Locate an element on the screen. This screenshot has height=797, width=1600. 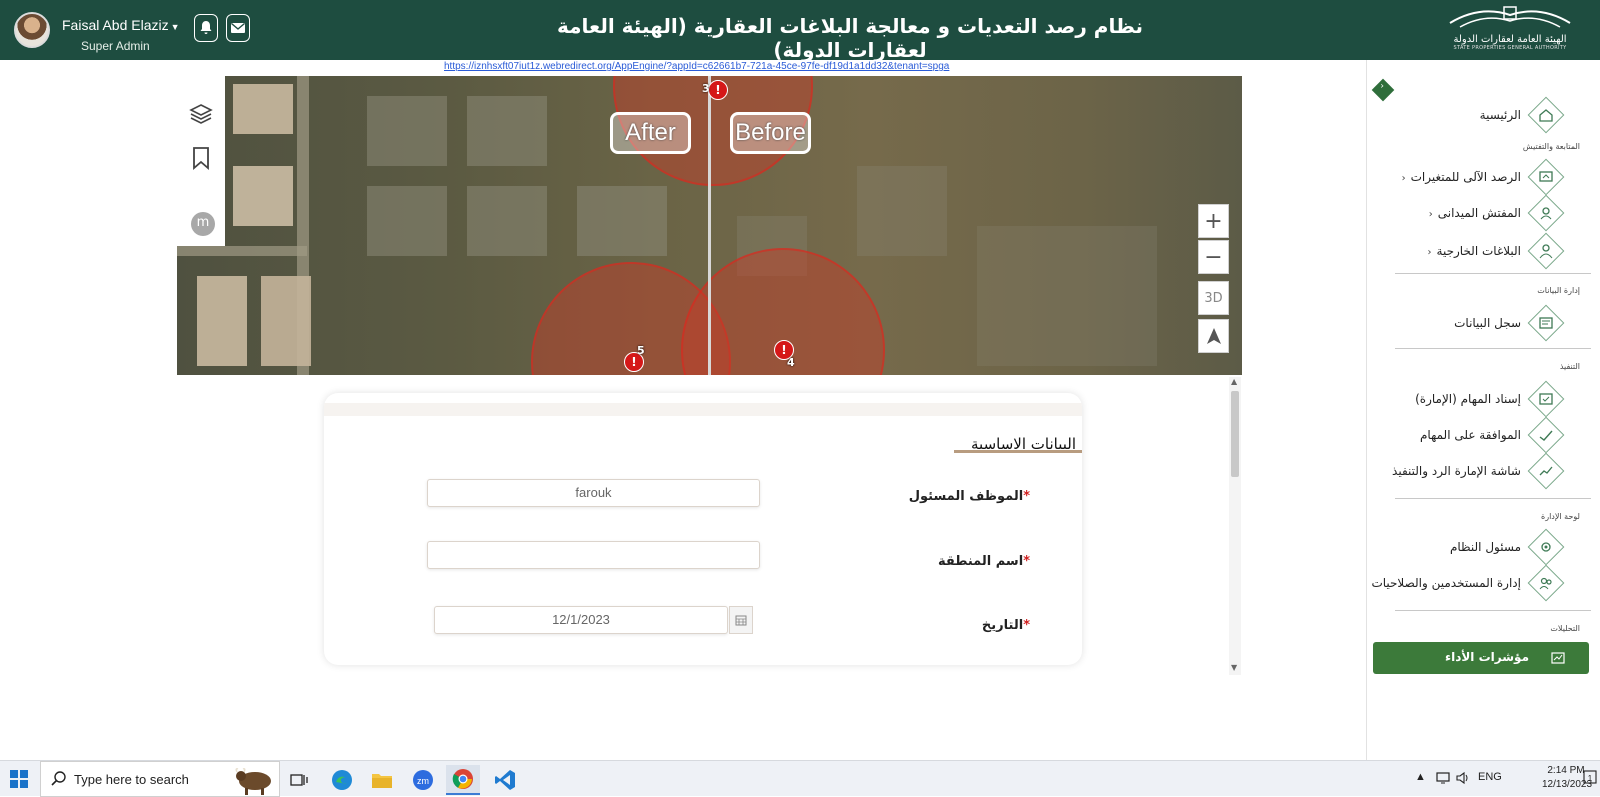
edge-browser-icon is located at coordinates (342, 780).